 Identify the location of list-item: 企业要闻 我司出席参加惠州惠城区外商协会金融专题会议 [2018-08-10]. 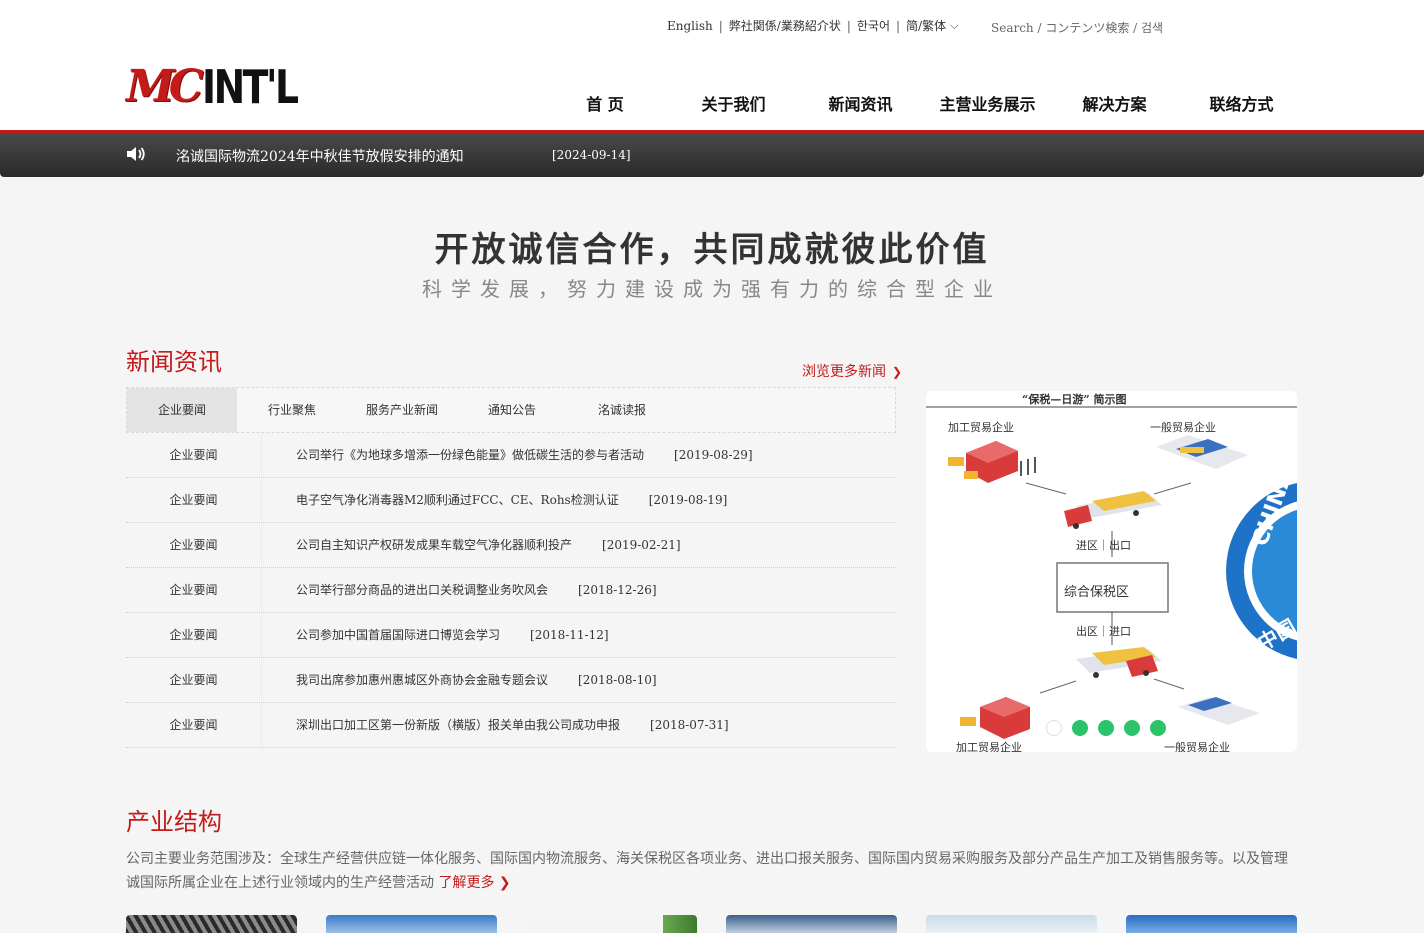
(511, 680).